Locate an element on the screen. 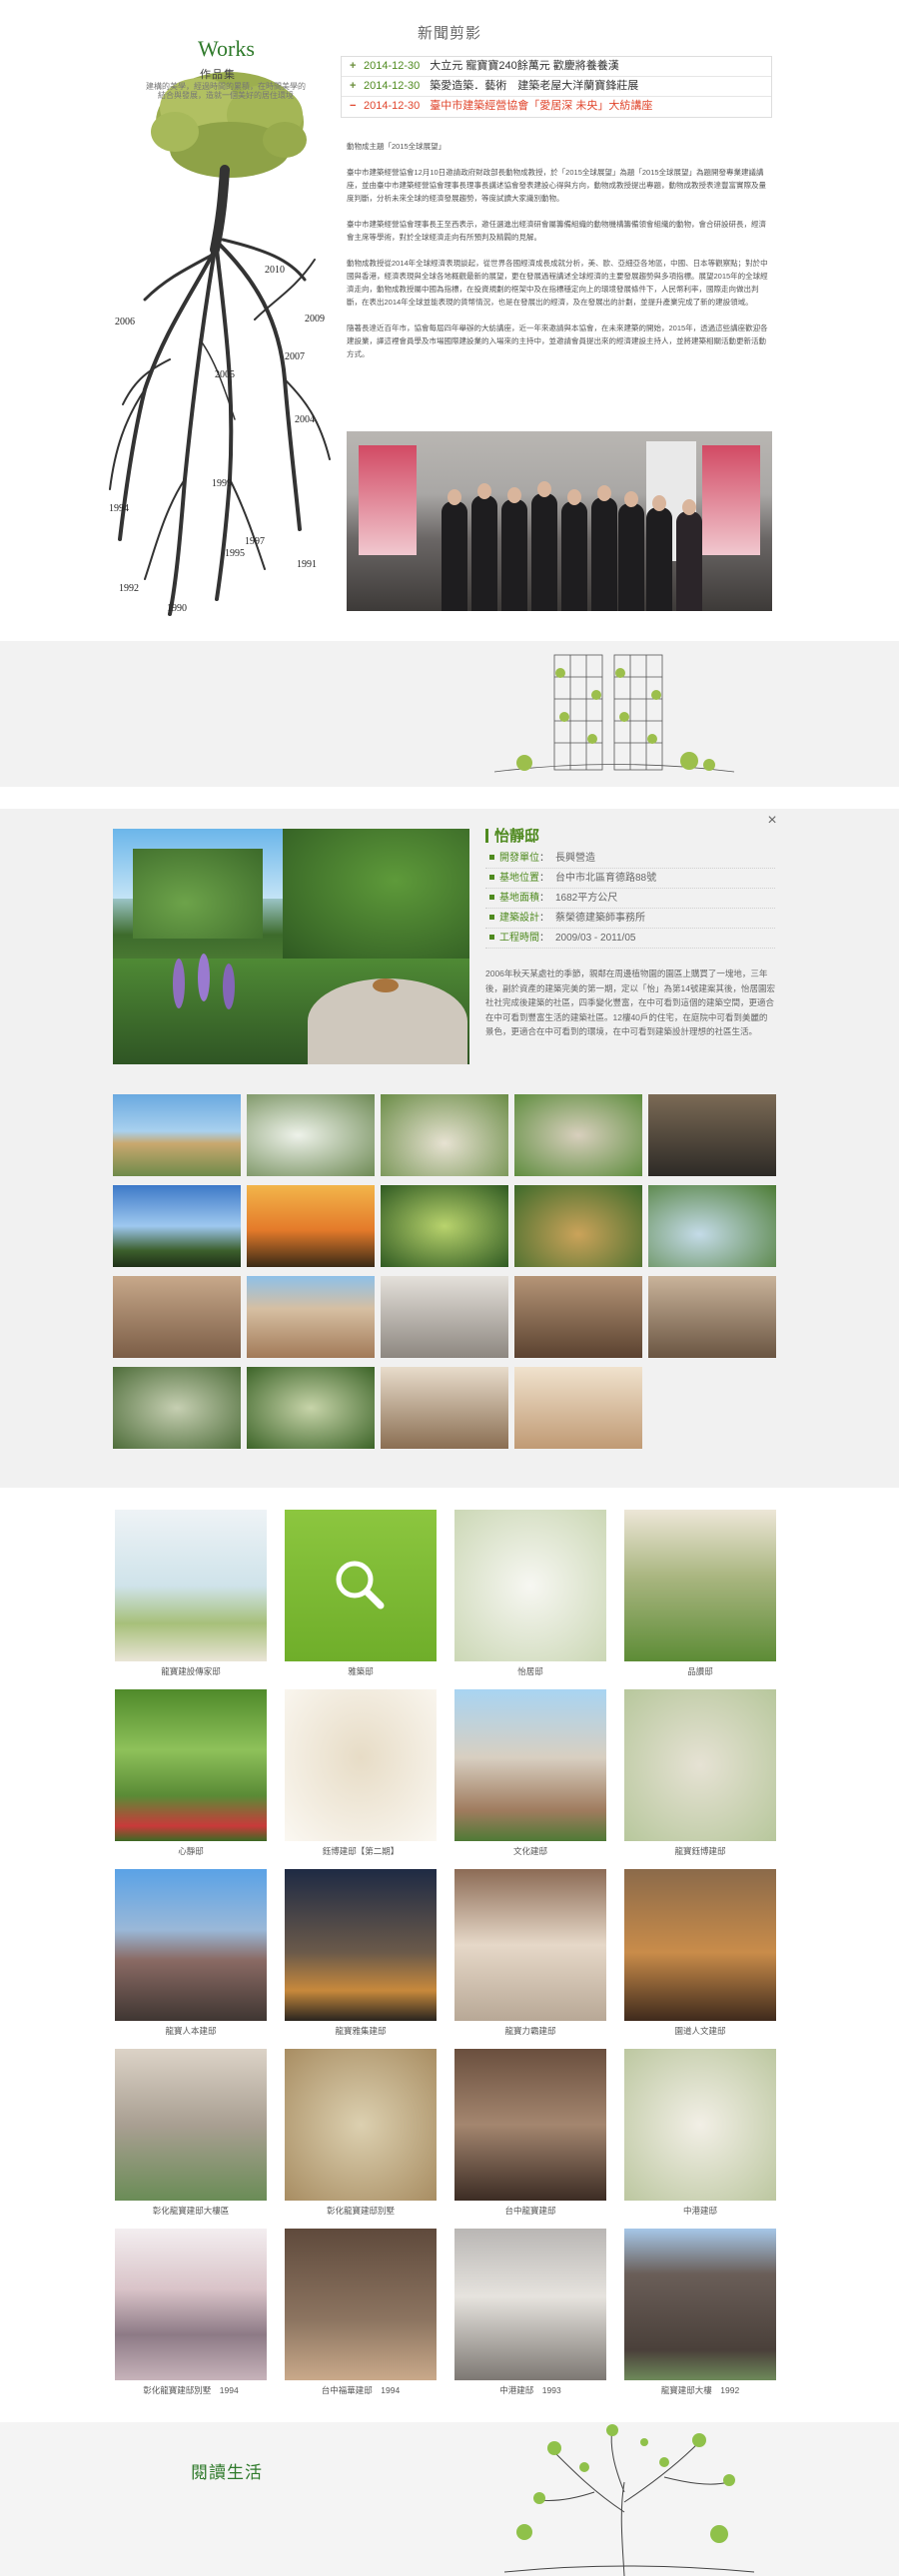 The image size is (899, 2576). gallery-caption: 文化建邸 is located at coordinates (530, 1851).